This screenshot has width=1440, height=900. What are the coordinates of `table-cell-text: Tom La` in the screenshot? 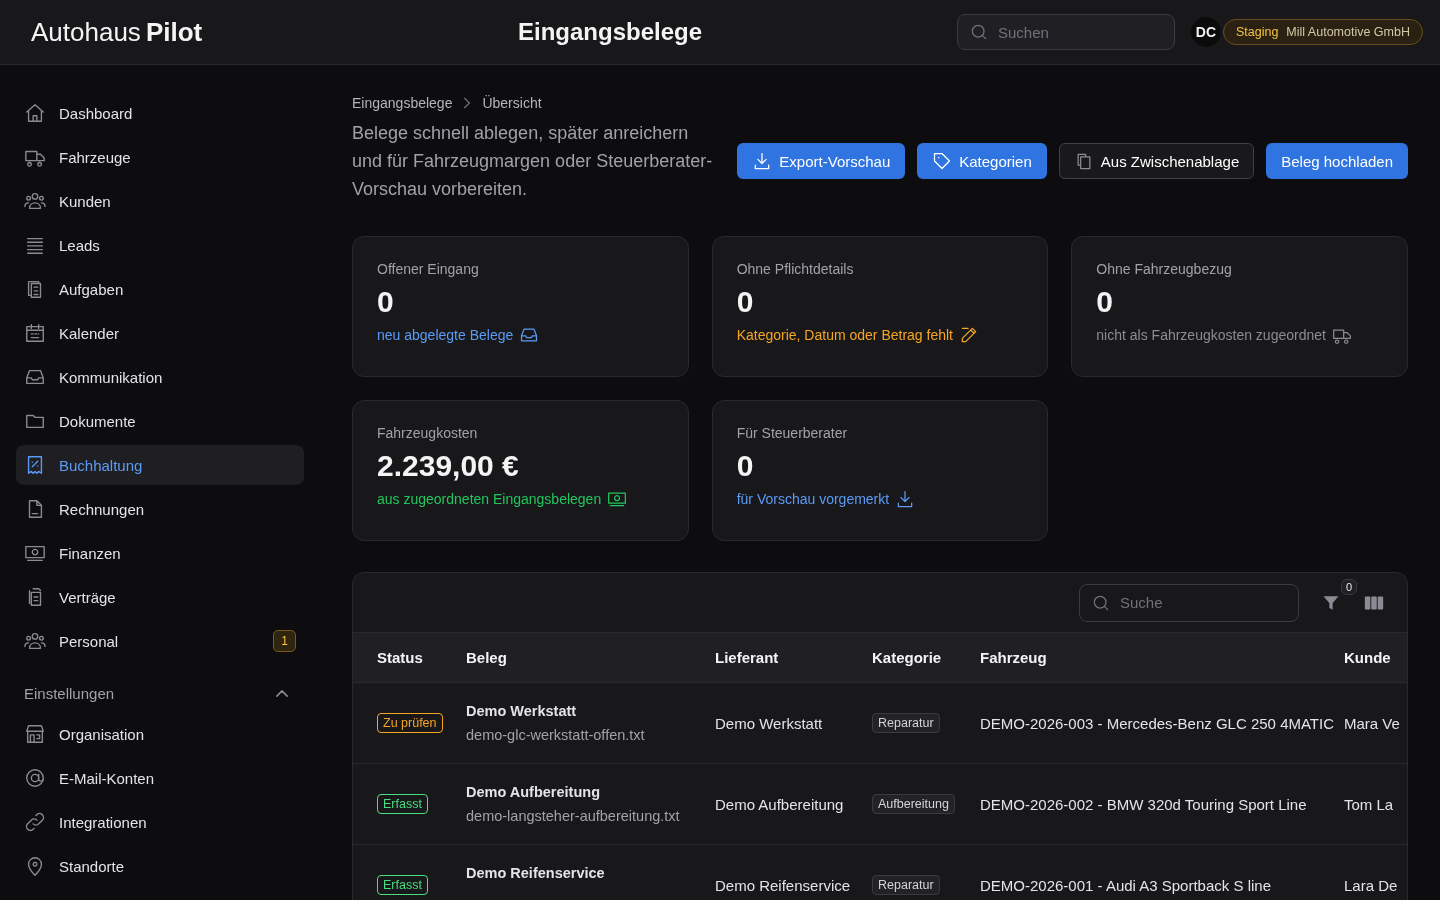 It's located at (1369, 804).